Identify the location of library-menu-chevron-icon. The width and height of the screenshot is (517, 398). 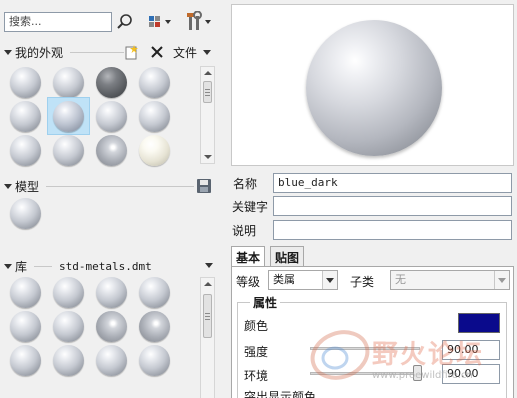
(209, 265).